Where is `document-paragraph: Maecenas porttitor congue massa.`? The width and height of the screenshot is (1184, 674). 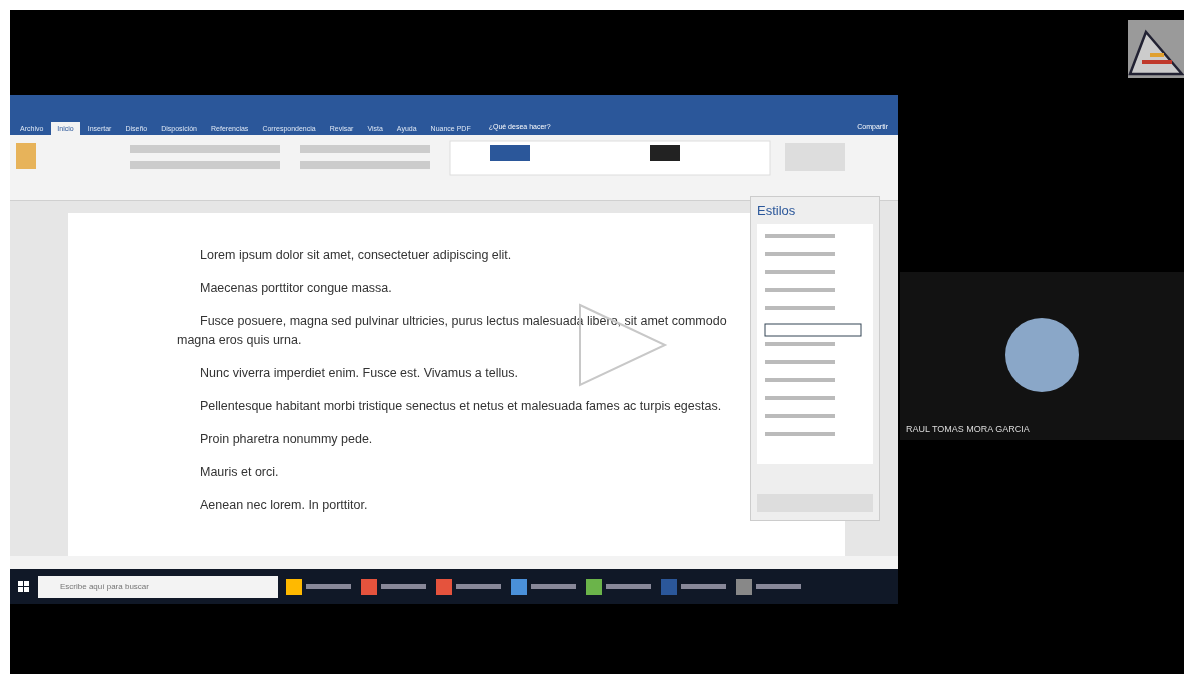 document-paragraph: Maecenas porttitor congue massa. is located at coordinates (296, 288).